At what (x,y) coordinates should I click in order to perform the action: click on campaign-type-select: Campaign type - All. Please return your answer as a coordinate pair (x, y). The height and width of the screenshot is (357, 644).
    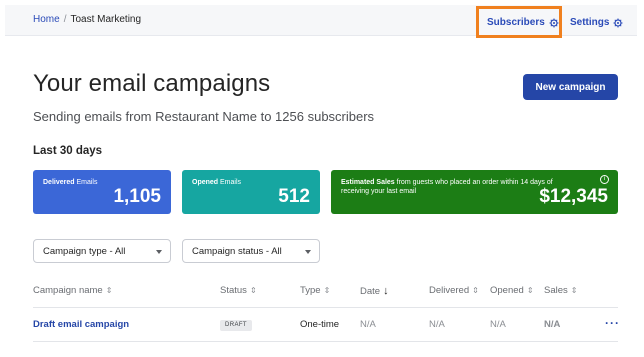
    Looking at the image, I should click on (102, 251).